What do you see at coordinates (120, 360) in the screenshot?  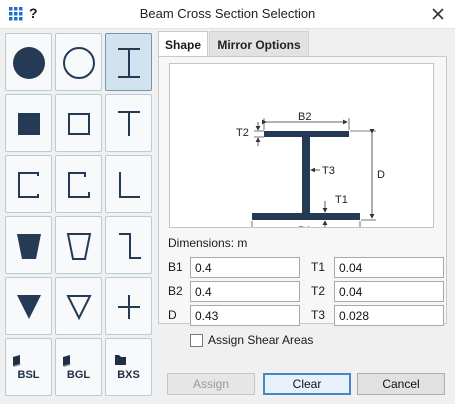 I see `folder-icon` at bounding box center [120, 360].